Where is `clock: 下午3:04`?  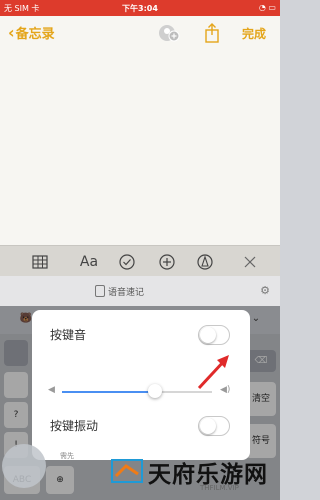 clock: 下午3:04 is located at coordinates (140, 8).